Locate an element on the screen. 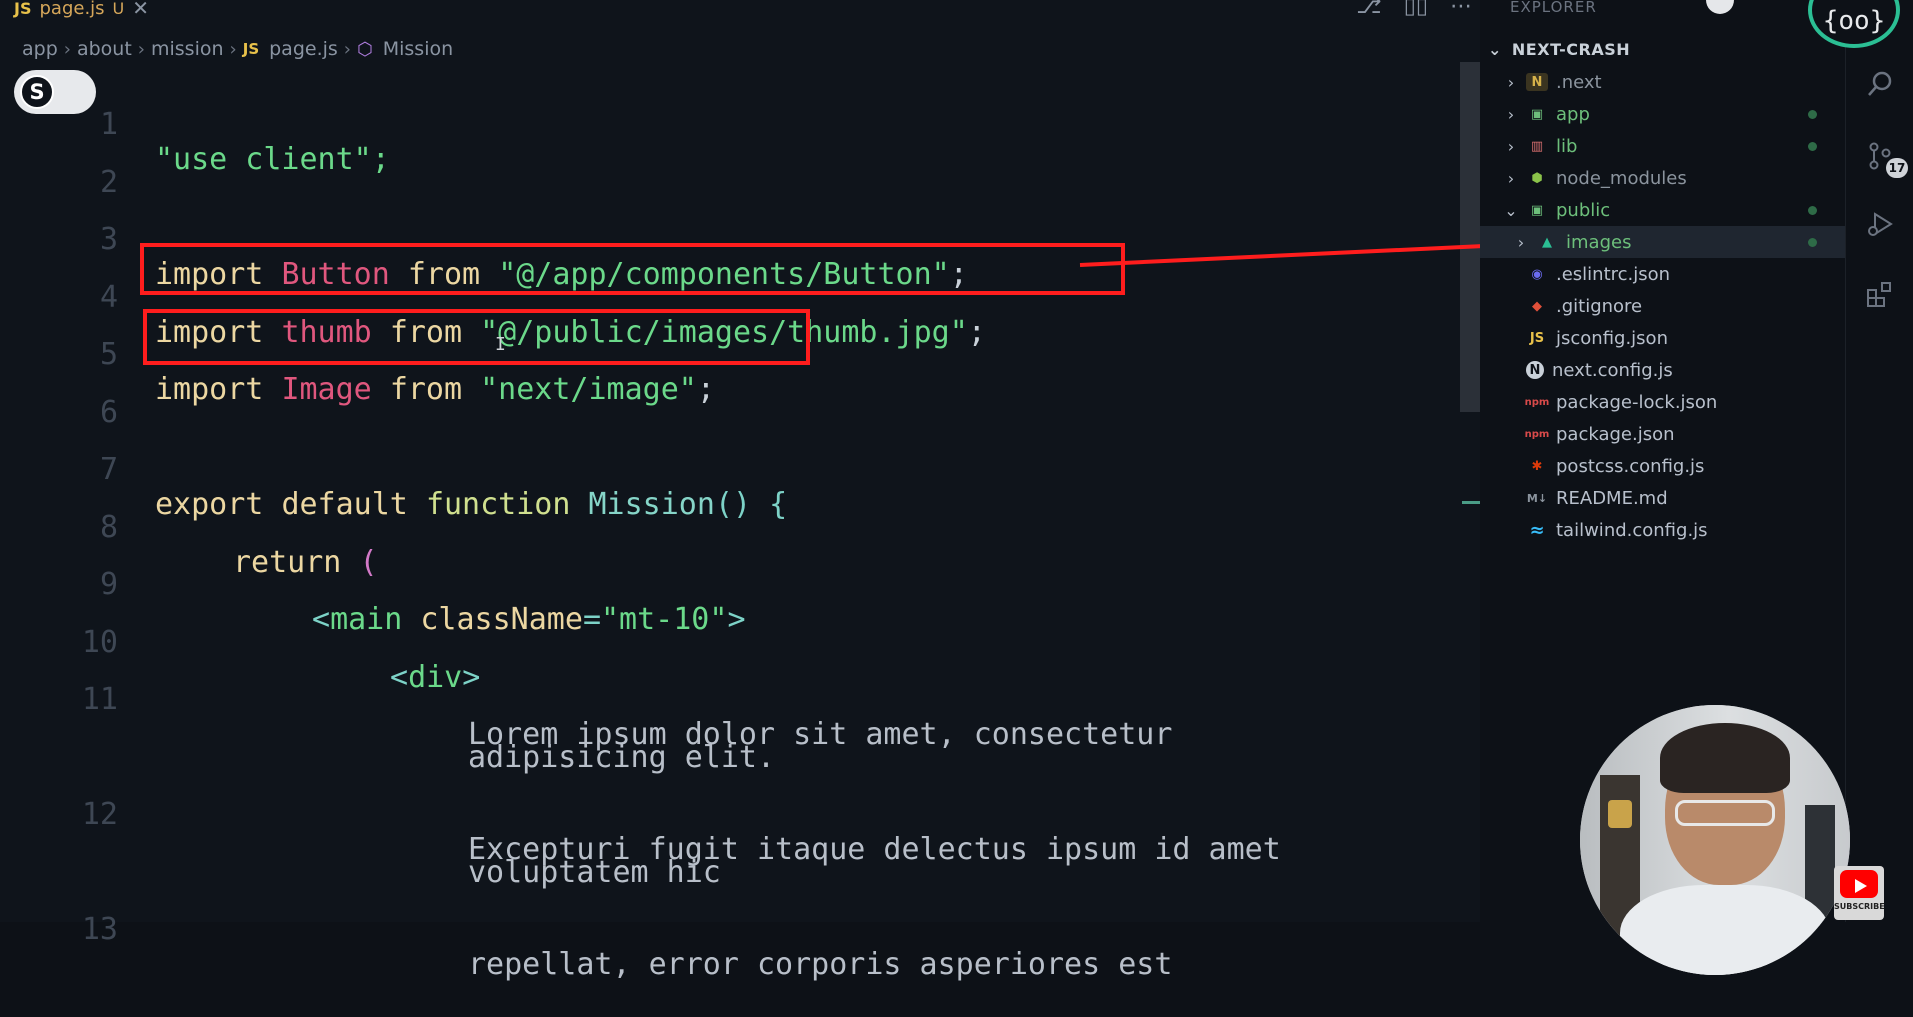  tailwind-icon: ≈ is located at coordinates (1537, 530).